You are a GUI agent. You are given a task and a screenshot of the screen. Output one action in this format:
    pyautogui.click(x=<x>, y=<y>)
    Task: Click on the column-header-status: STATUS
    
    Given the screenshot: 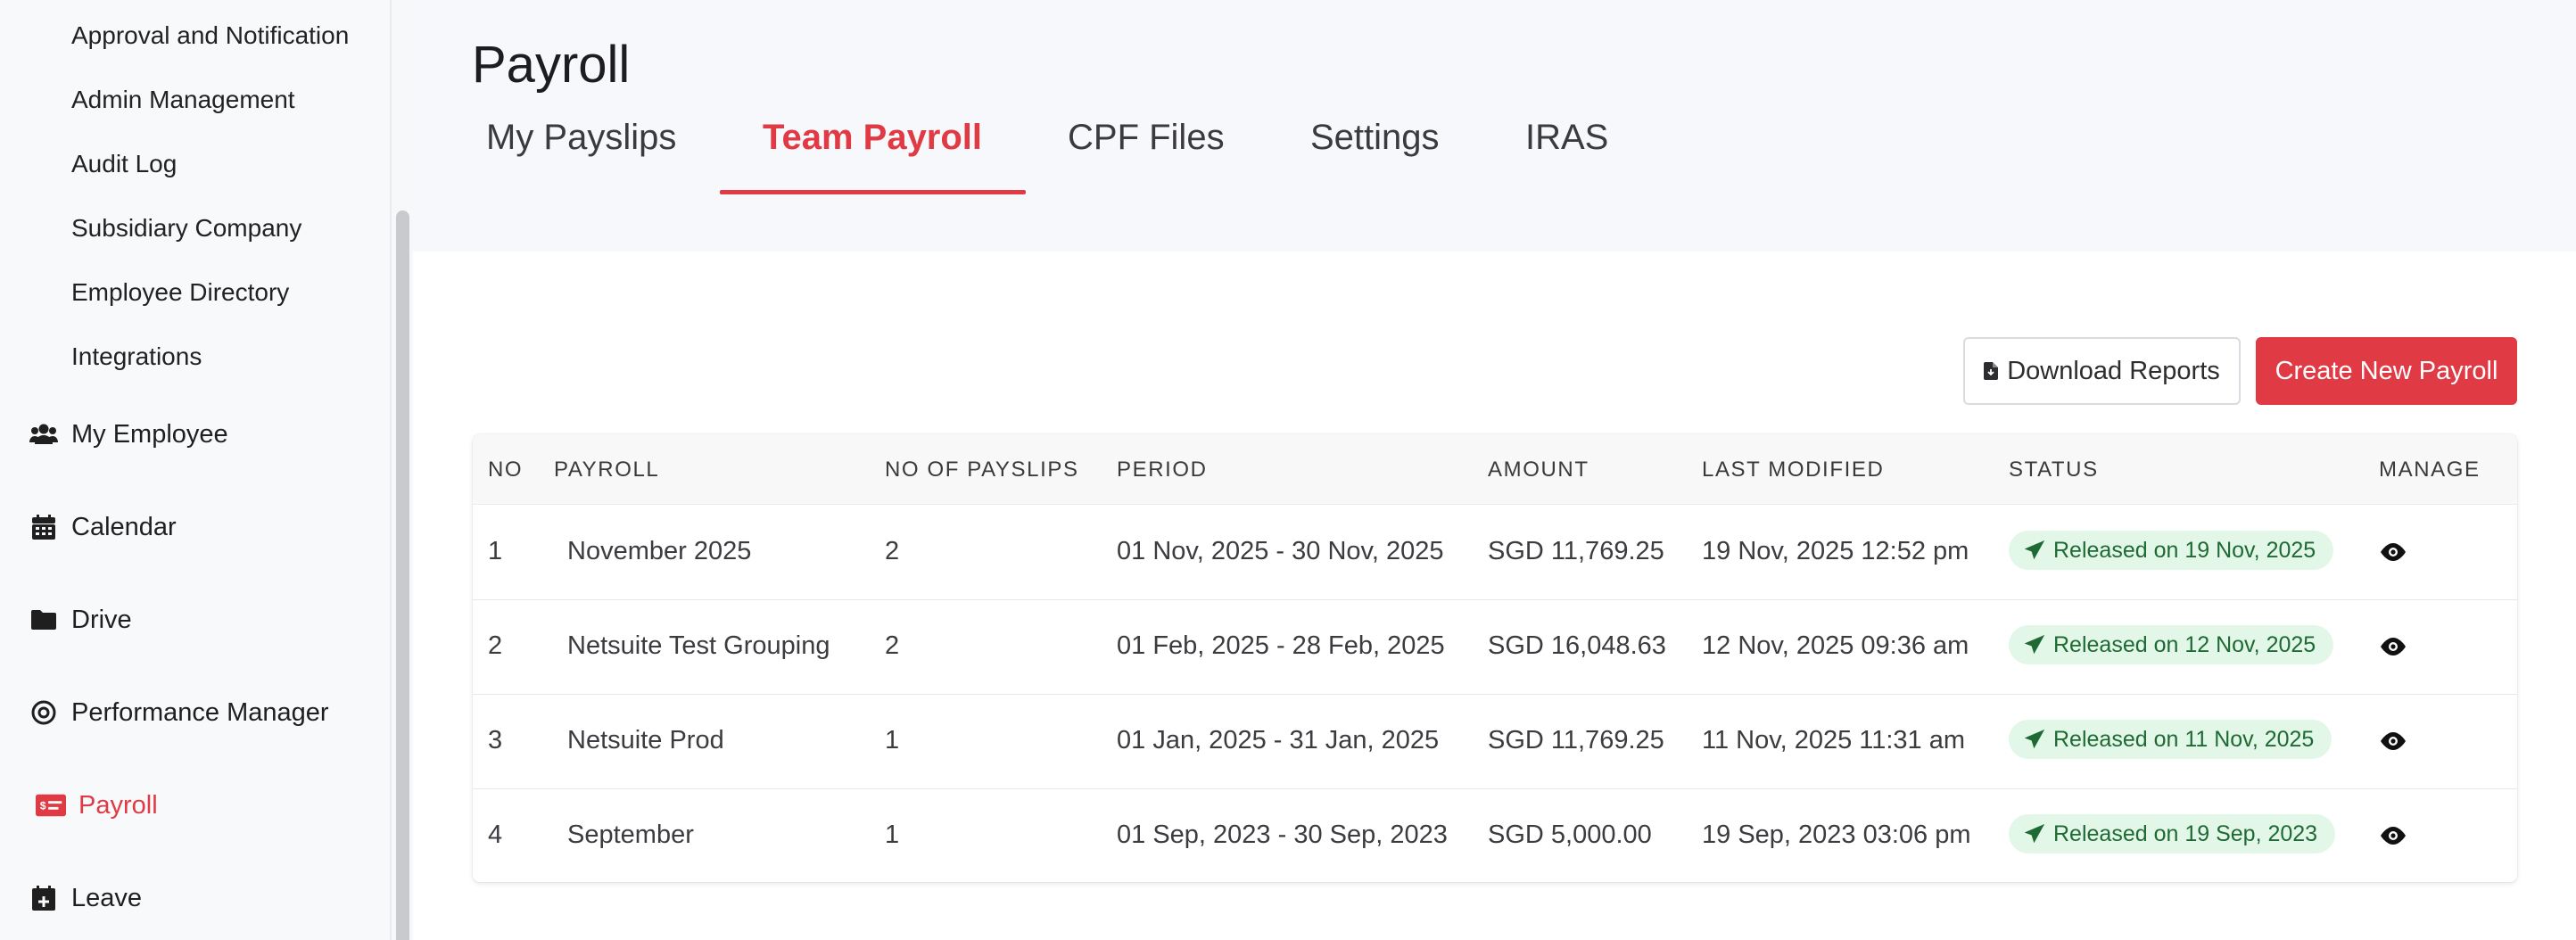 What is the action you would take?
    pyautogui.click(x=2054, y=470)
    